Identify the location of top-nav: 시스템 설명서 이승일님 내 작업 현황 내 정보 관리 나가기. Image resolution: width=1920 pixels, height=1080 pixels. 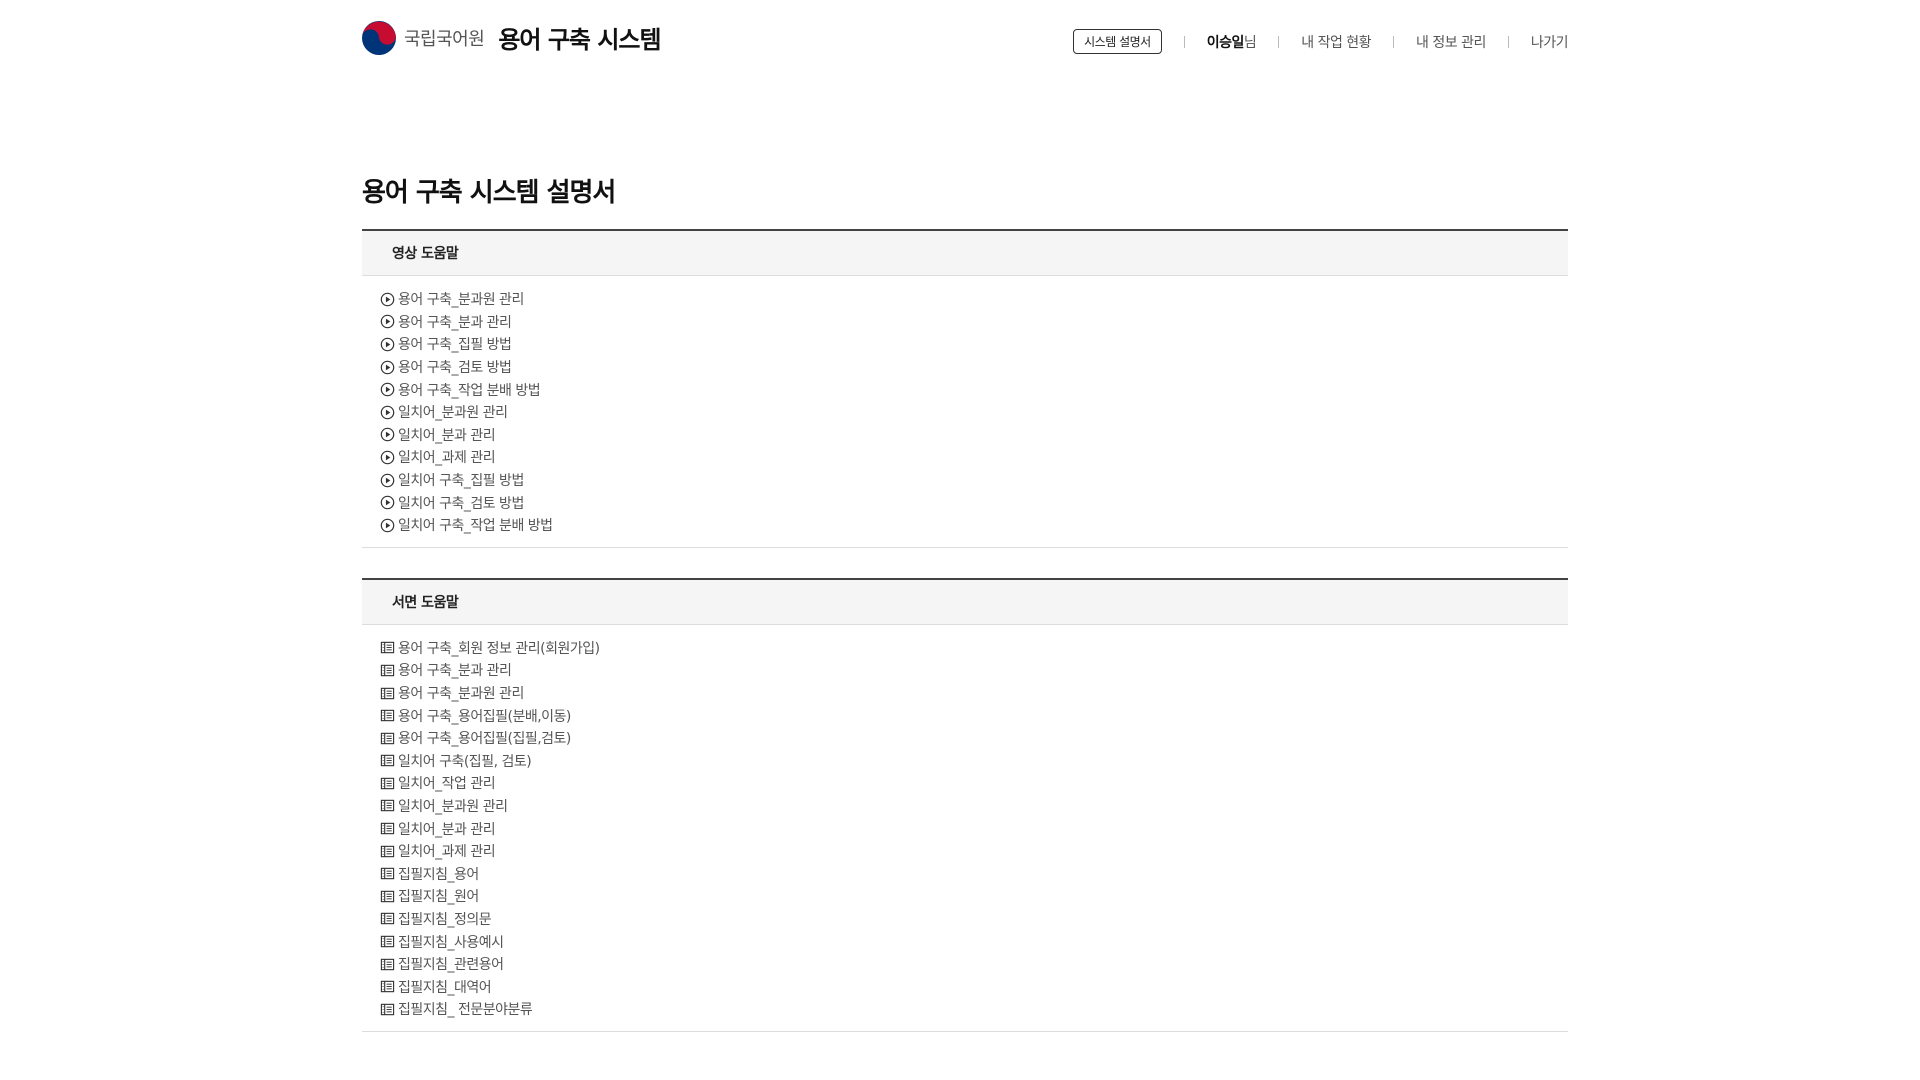
(1321, 41).